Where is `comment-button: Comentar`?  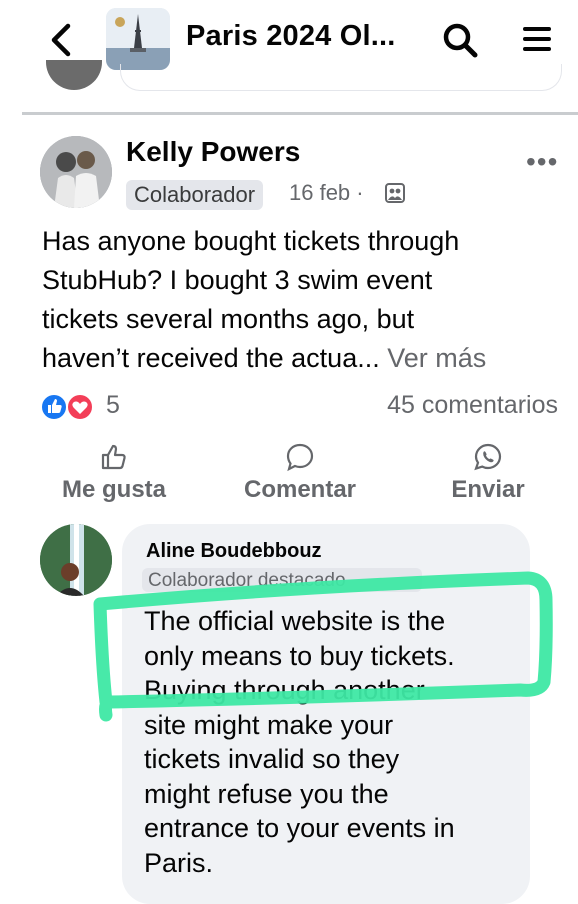
comment-button: Comentar is located at coordinates (300, 473).